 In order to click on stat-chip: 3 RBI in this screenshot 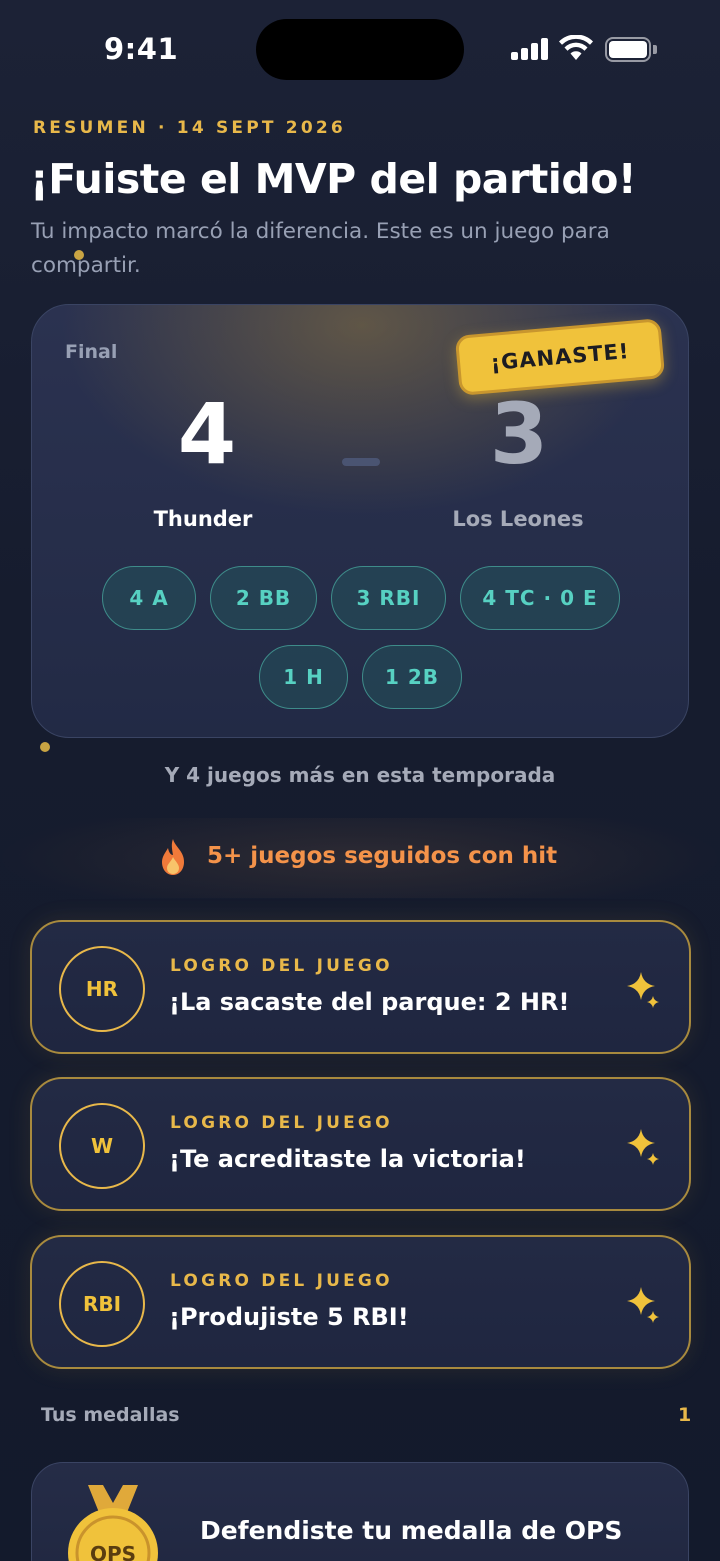, I will do `click(388, 598)`.